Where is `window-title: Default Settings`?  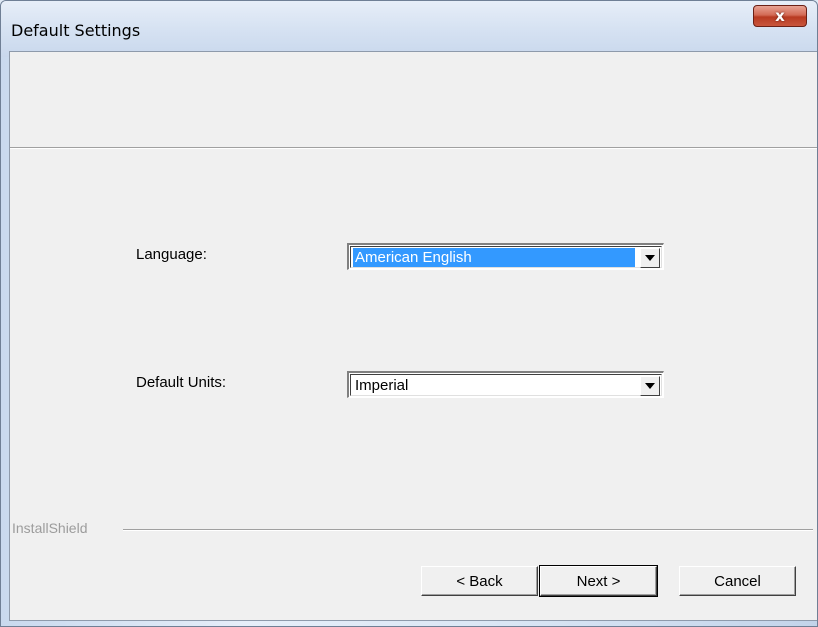
window-title: Default Settings is located at coordinates (76, 30).